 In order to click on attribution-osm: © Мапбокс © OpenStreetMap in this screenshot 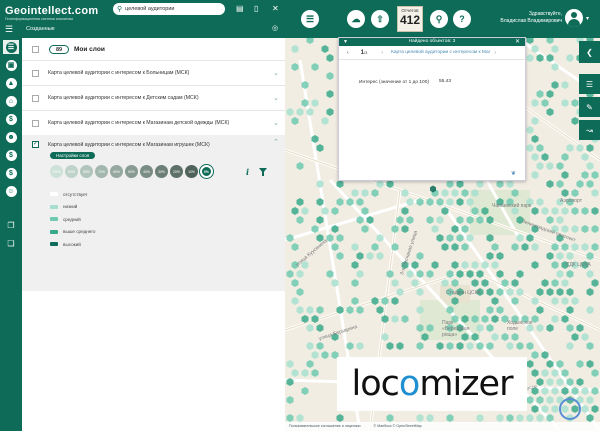, I will do `click(398, 426)`.